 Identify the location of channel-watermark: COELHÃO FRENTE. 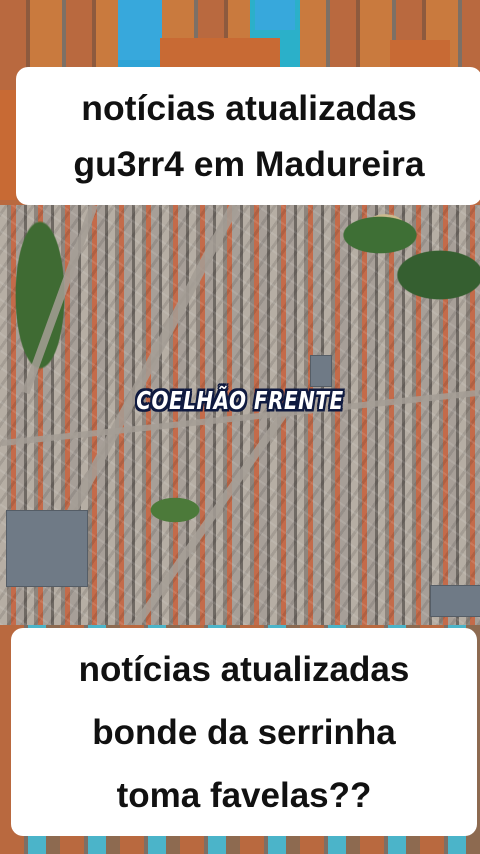
(240, 400).